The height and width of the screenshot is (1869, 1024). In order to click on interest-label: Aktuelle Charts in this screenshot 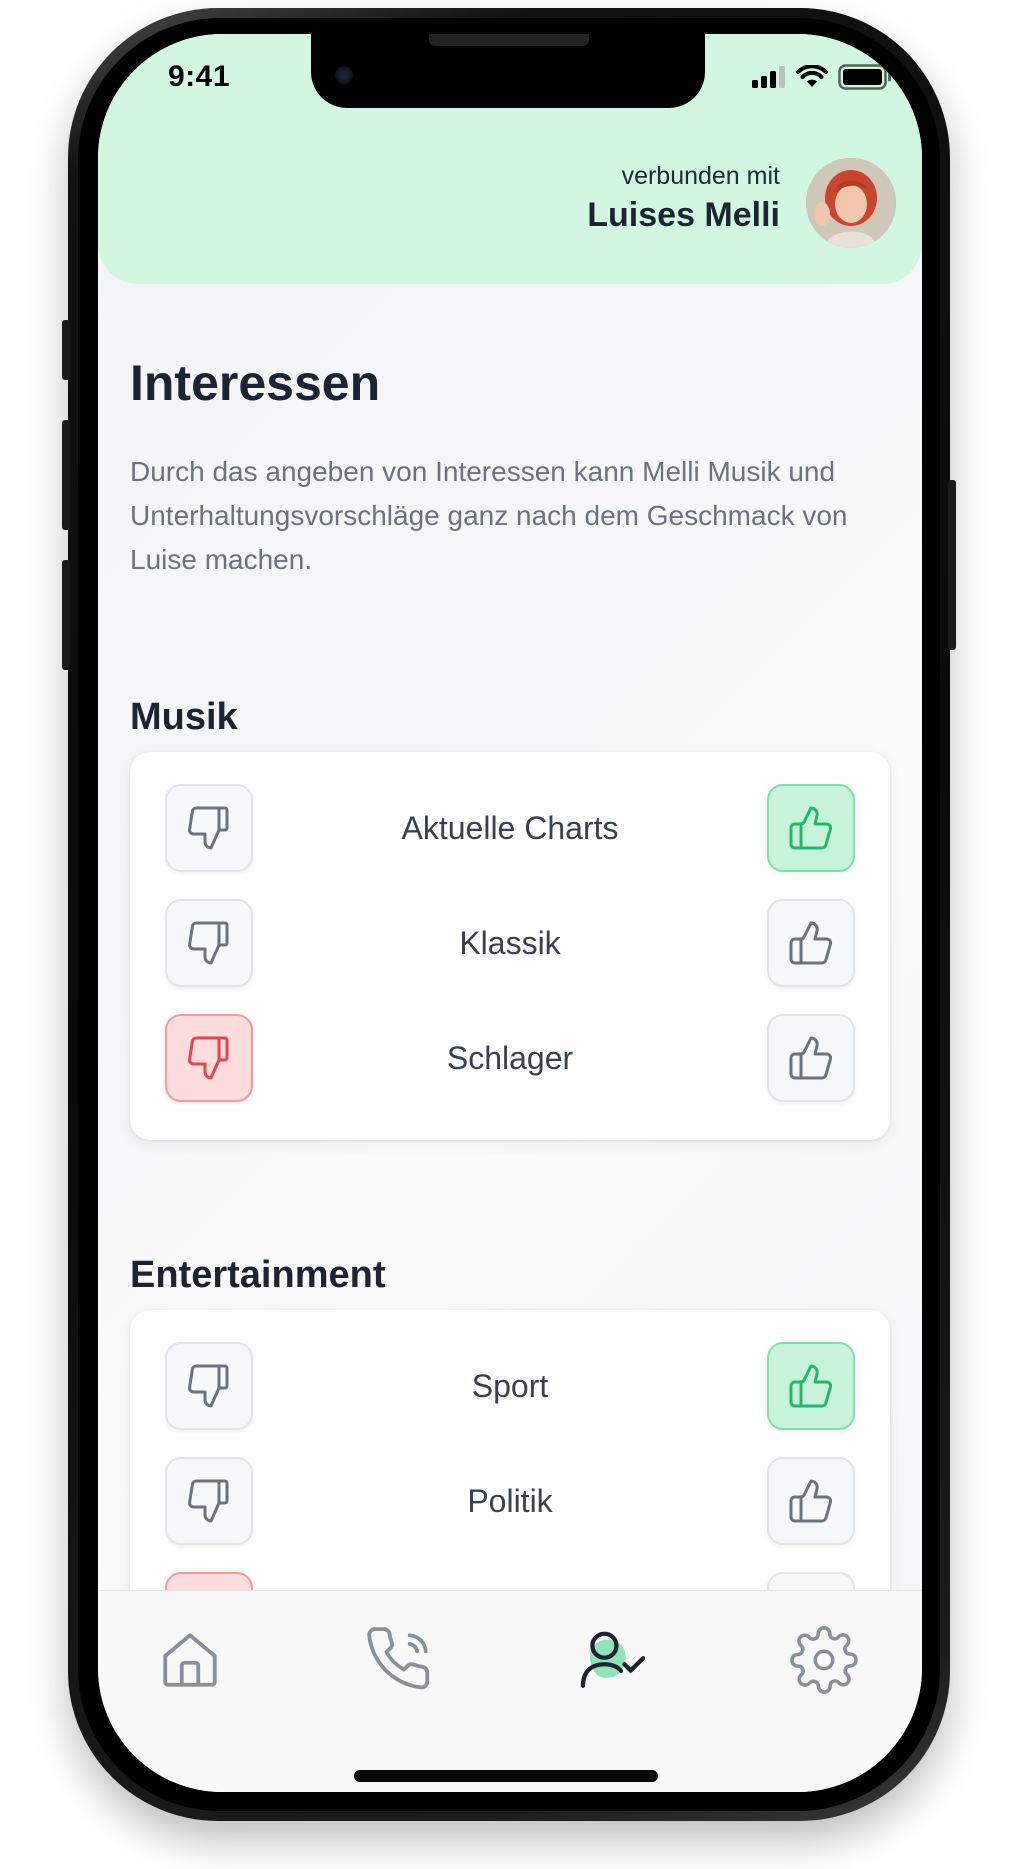, I will do `click(510, 828)`.